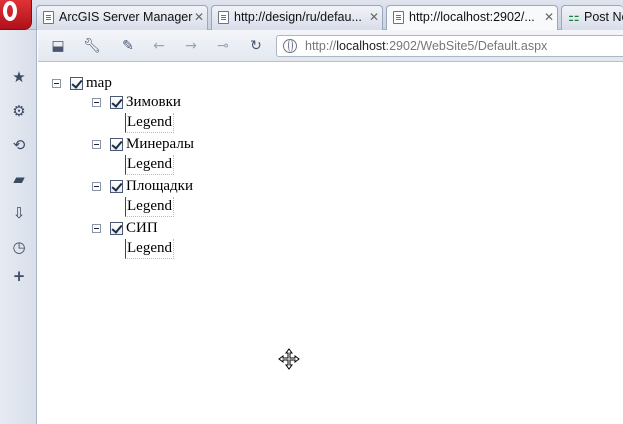 This screenshot has height=424, width=623. What do you see at coordinates (289, 359) in the screenshot?
I see `move-cursor-icon` at bounding box center [289, 359].